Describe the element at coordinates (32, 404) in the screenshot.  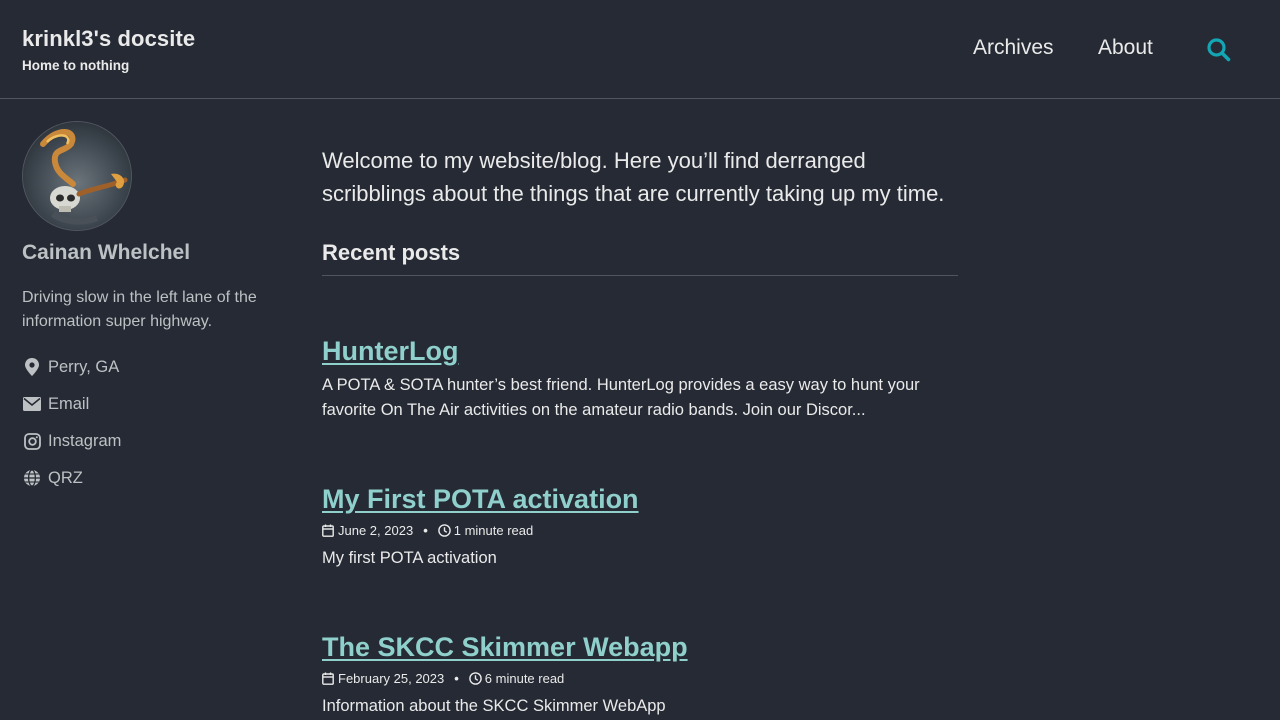
I see `envelope-icon` at that location.